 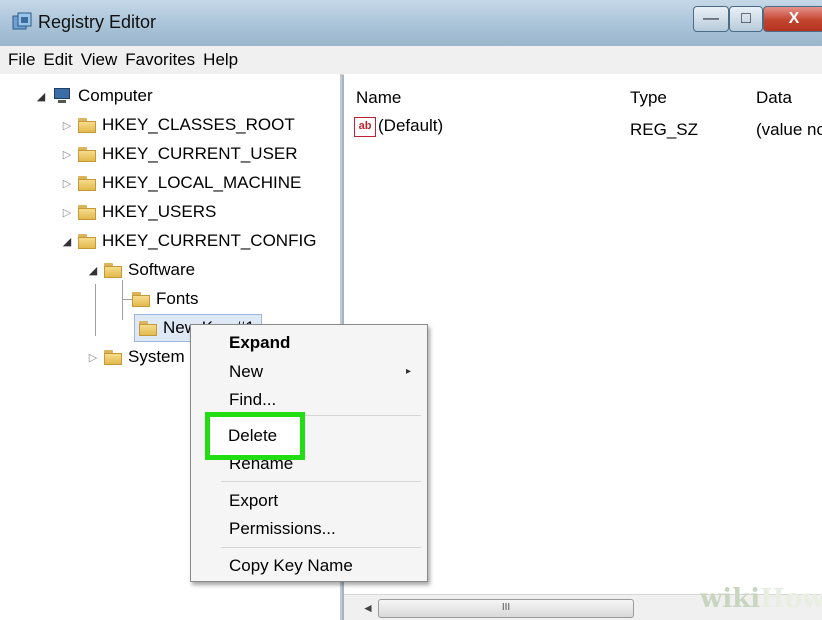 I want to click on window-title: Registry Editor, so click(x=97, y=22).